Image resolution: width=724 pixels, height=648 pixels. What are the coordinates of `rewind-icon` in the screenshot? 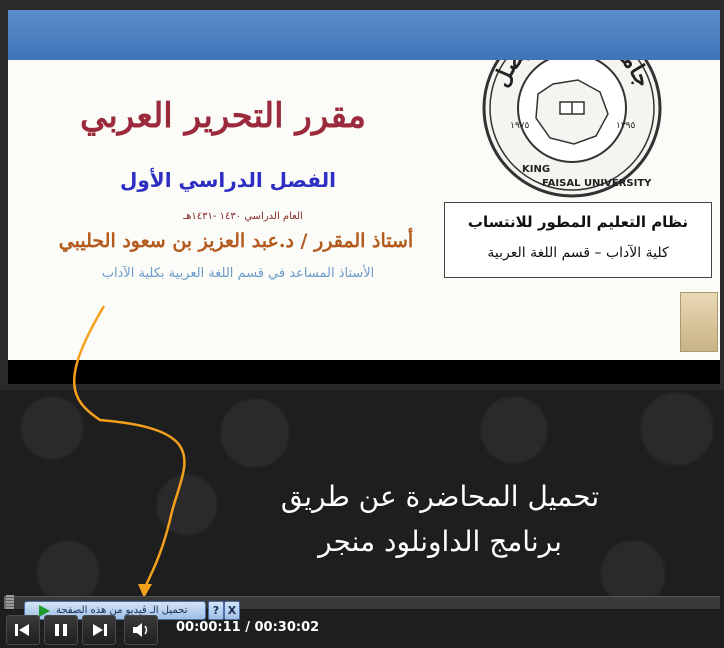 It's located at (22, 630).